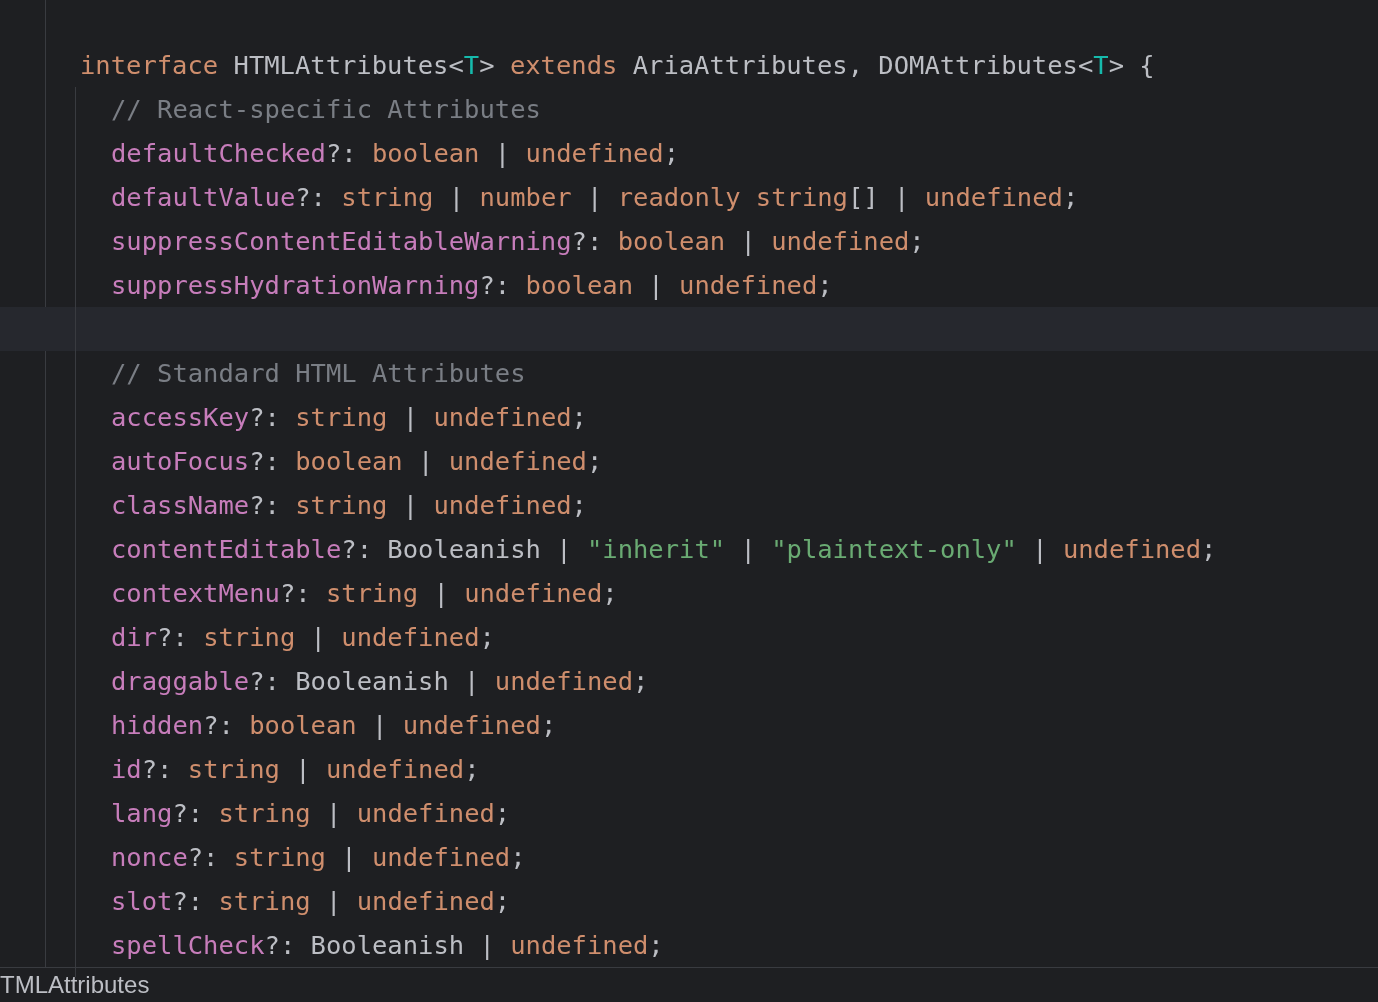 This screenshot has height=1002, width=1378. What do you see at coordinates (349, 417) in the screenshot?
I see `code-line: accessKey?: string | undefined;` at bounding box center [349, 417].